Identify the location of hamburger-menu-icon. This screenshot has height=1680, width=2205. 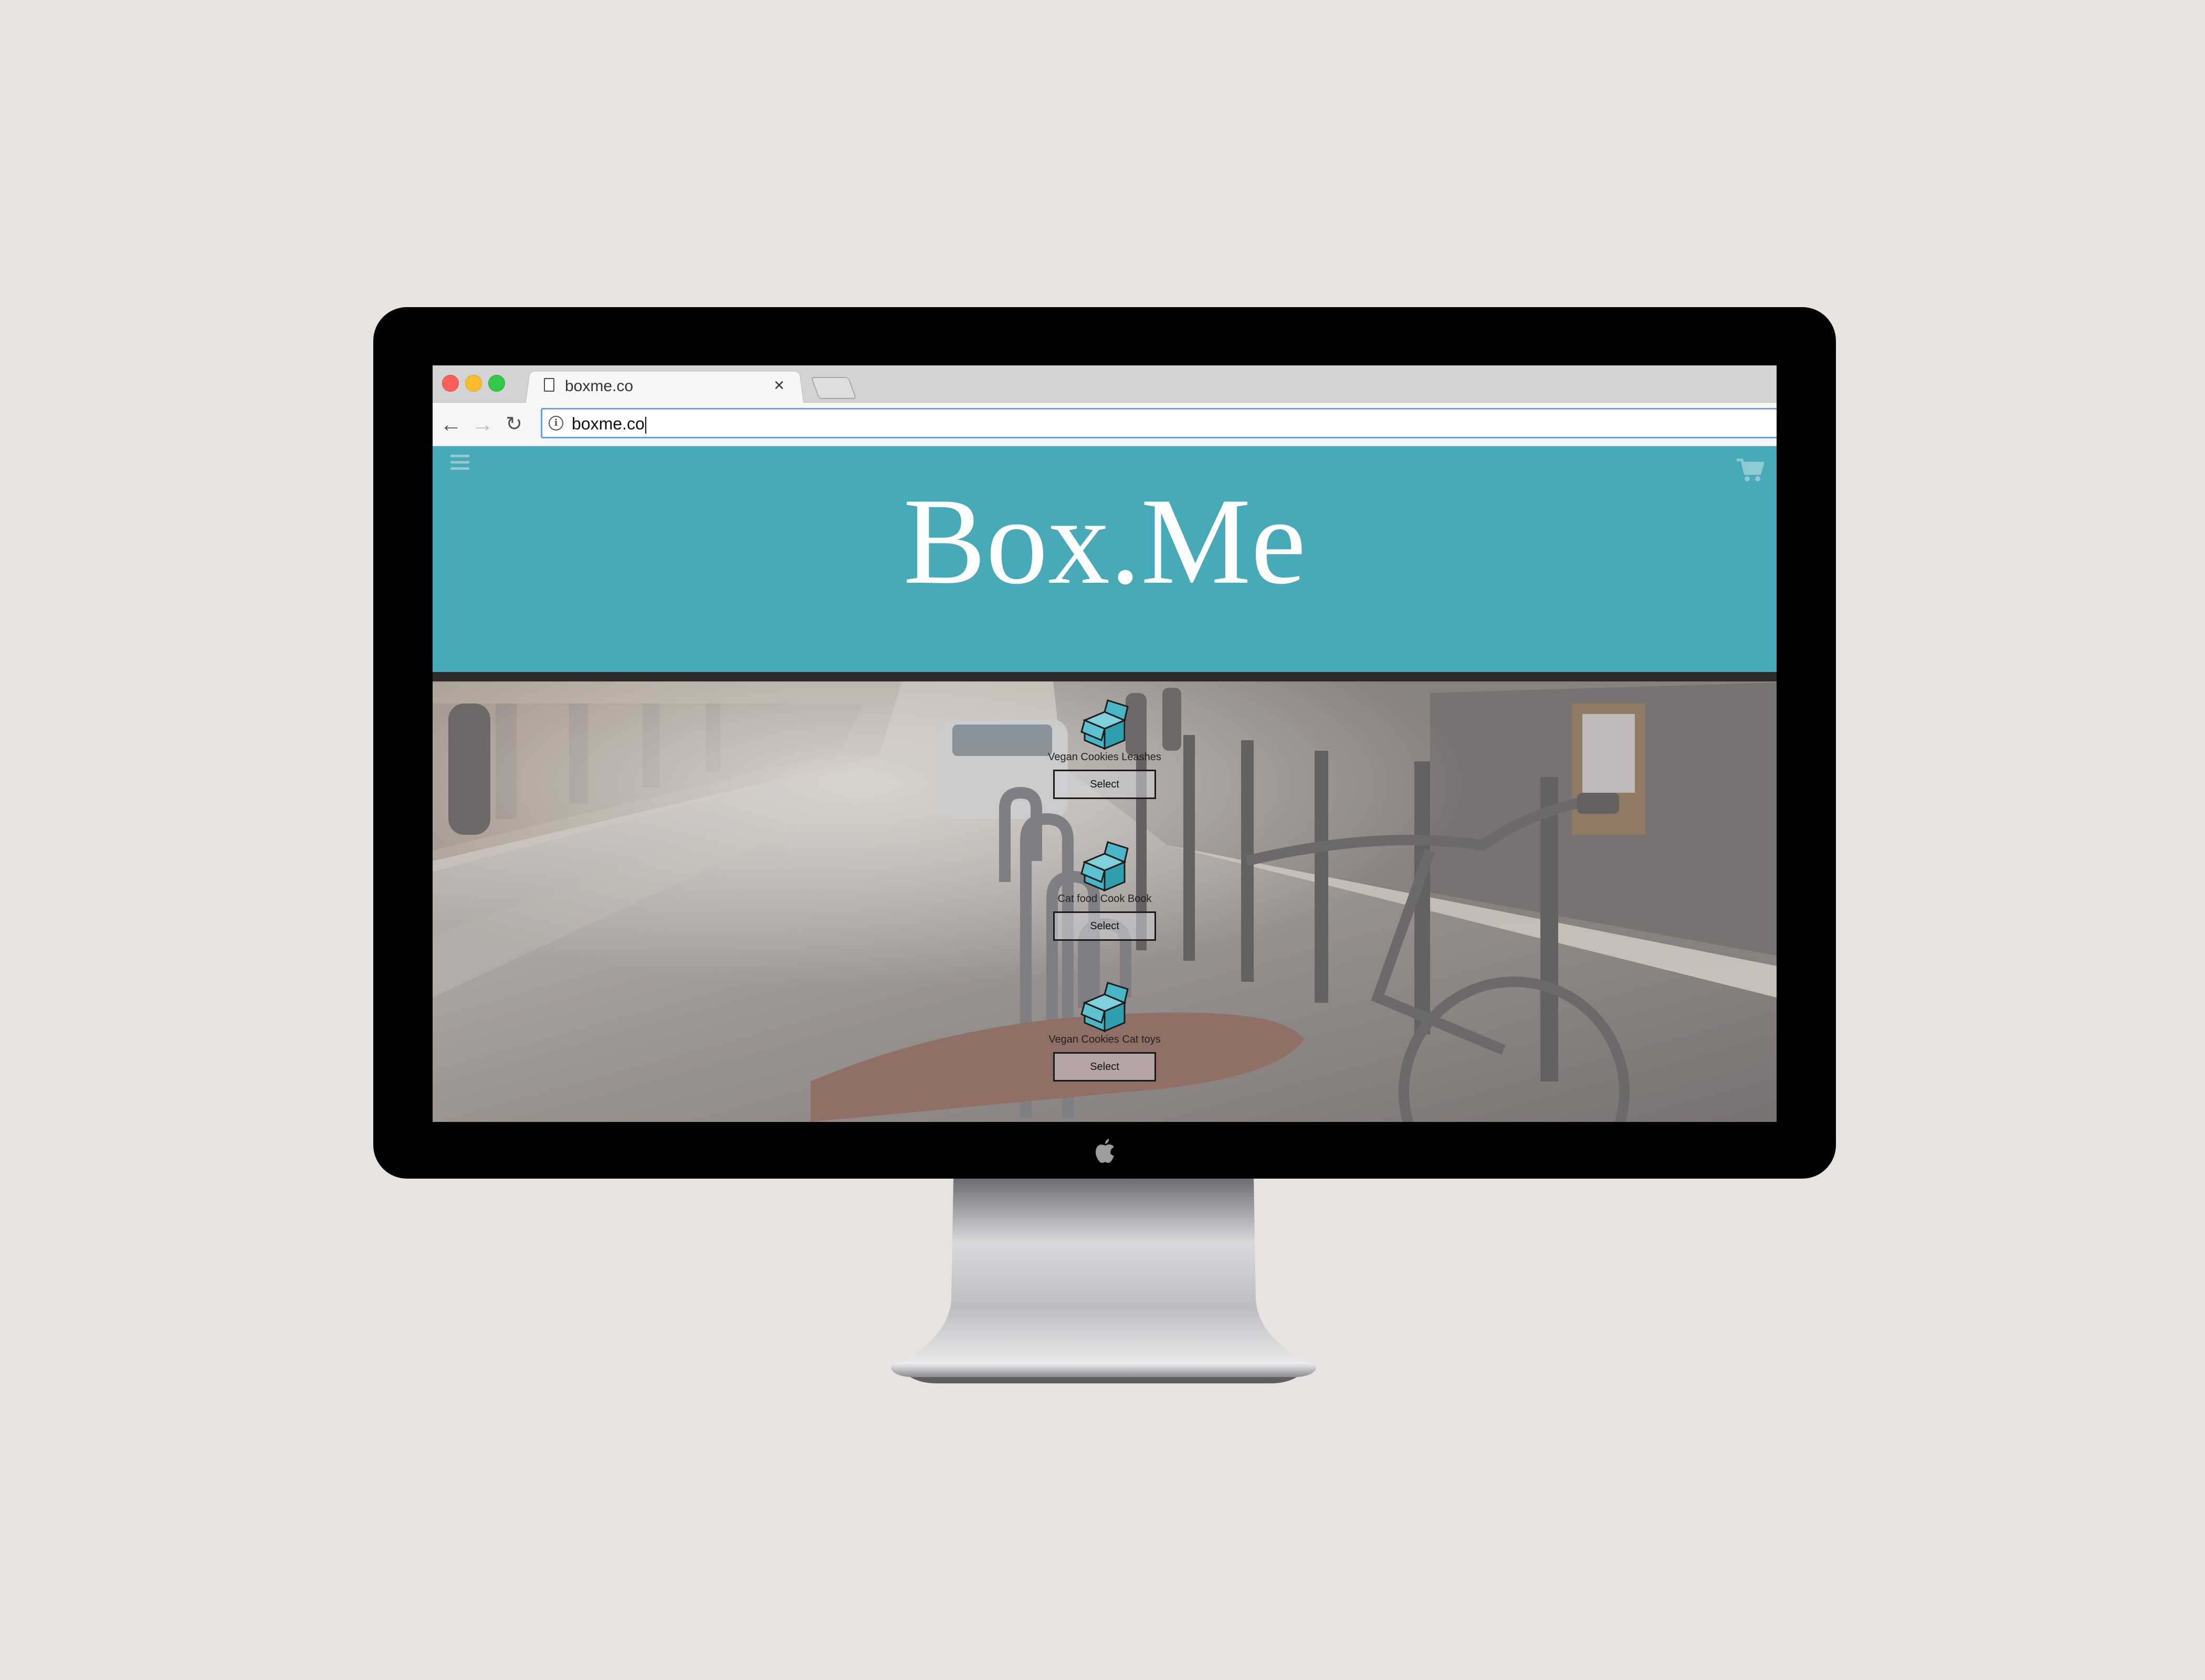
(459, 462).